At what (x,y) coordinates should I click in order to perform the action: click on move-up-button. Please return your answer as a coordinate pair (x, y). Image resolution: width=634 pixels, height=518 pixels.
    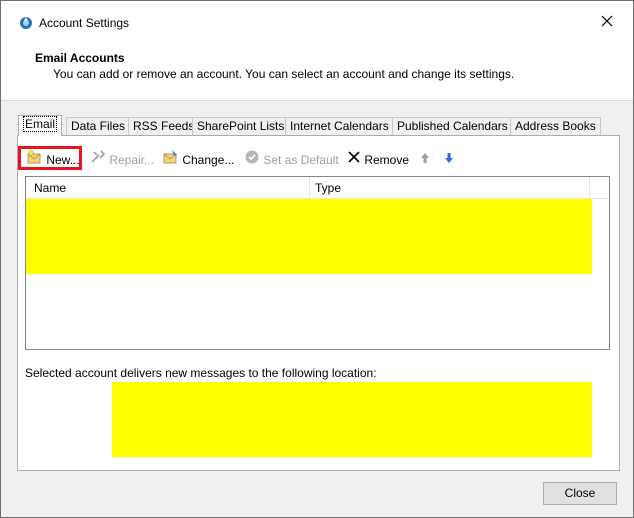
    Looking at the image, I should click on (425, 159).